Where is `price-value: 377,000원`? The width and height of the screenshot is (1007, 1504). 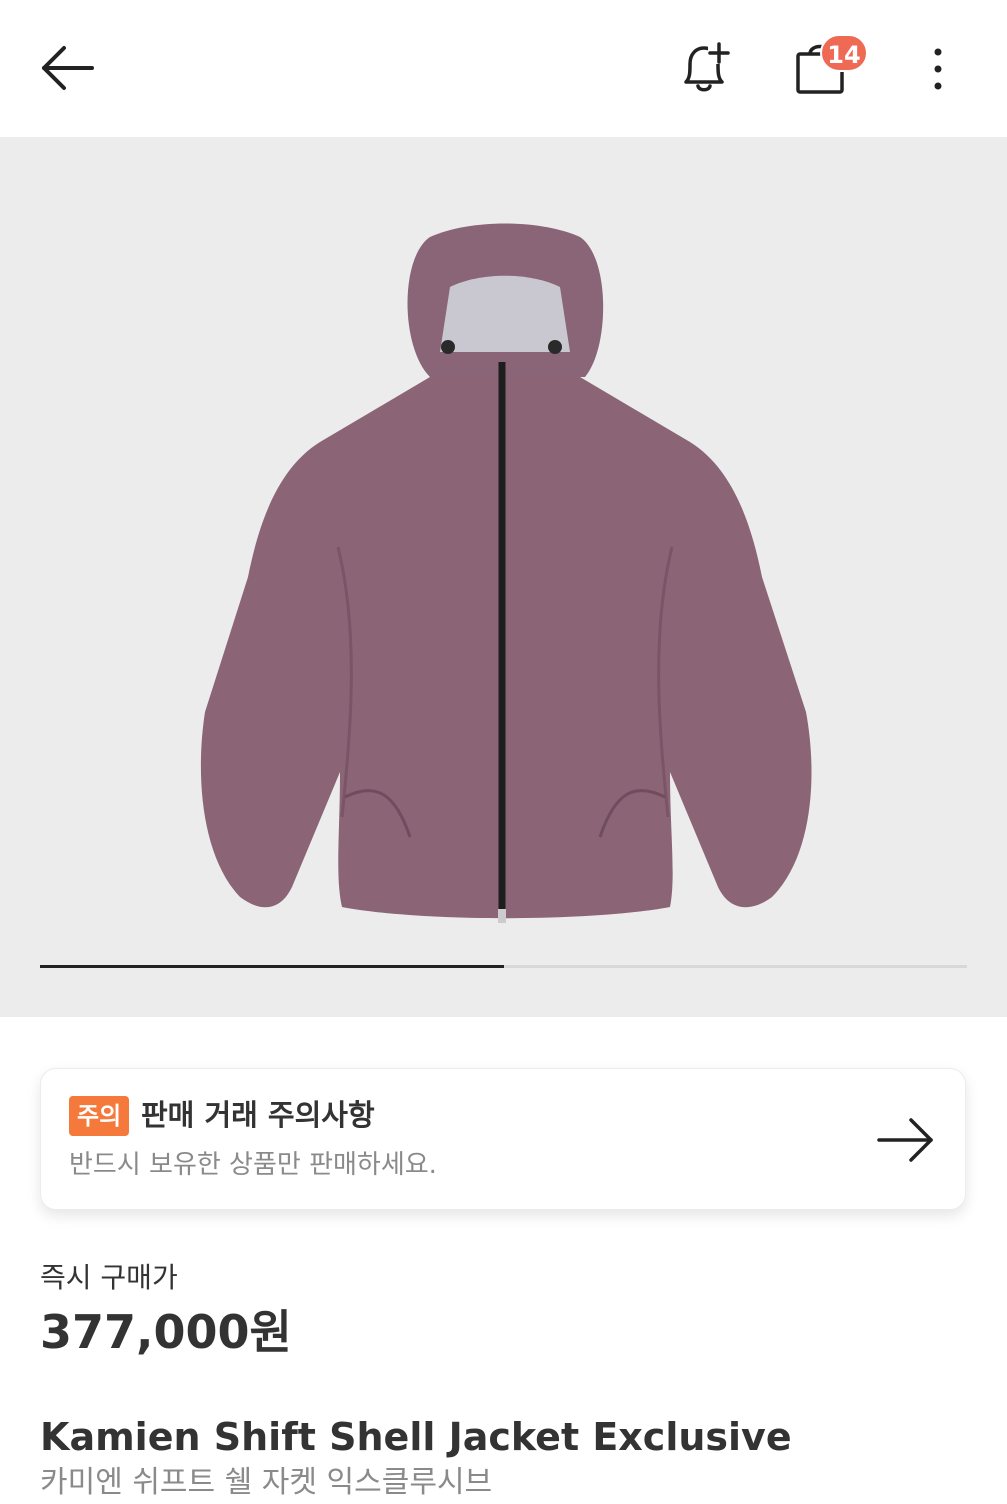 price-value: 377,000원 is located at coordinates (166, 1332).